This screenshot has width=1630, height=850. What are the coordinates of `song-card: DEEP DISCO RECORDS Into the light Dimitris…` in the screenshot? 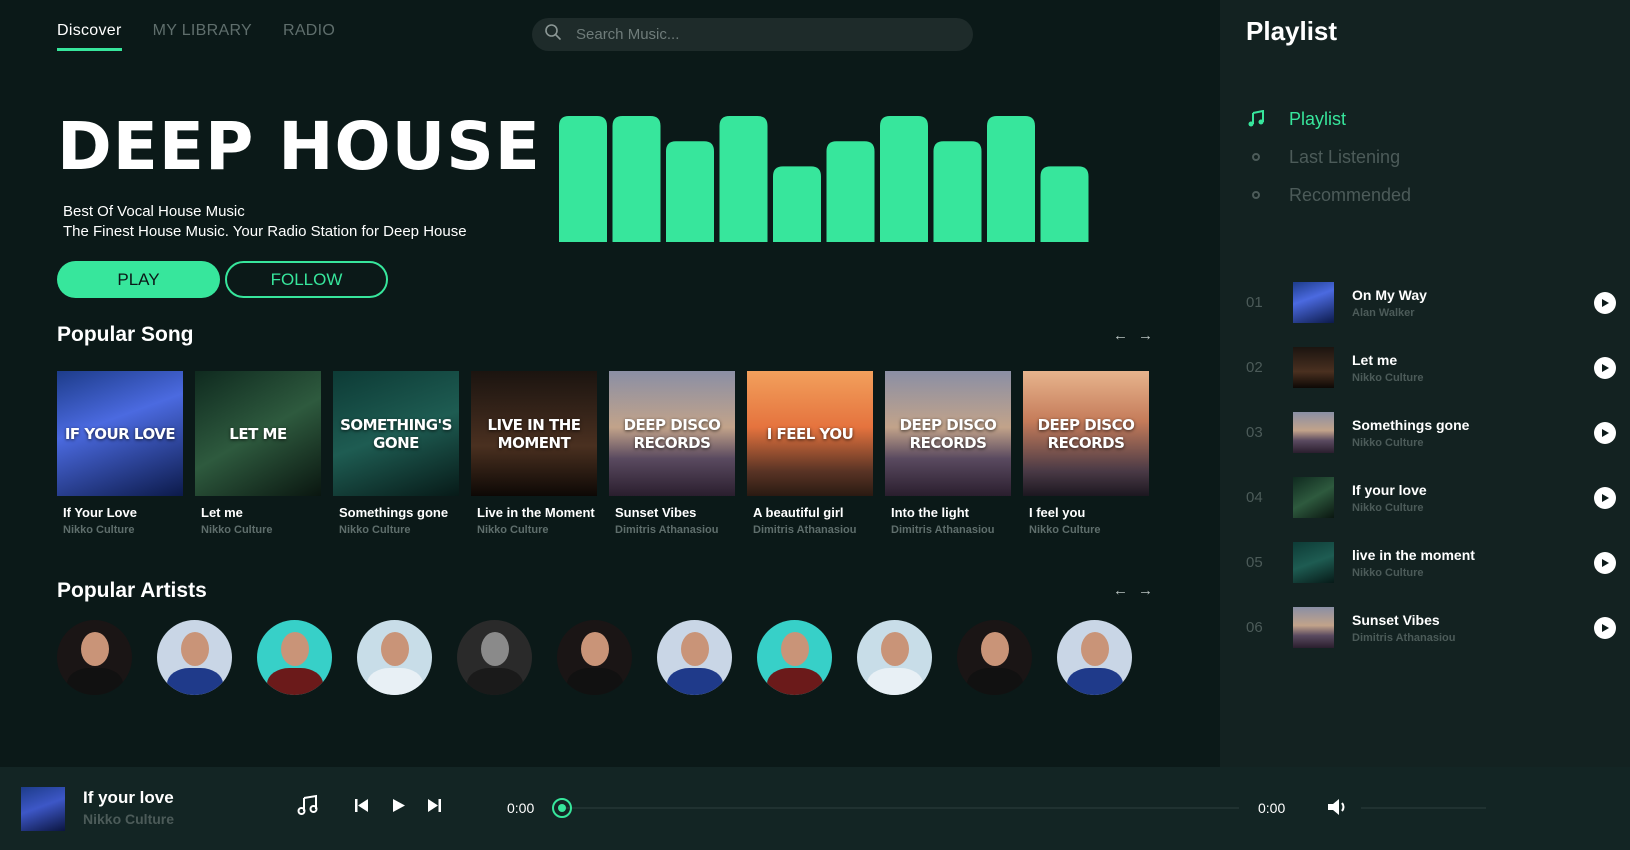 It's located at (948, 466).